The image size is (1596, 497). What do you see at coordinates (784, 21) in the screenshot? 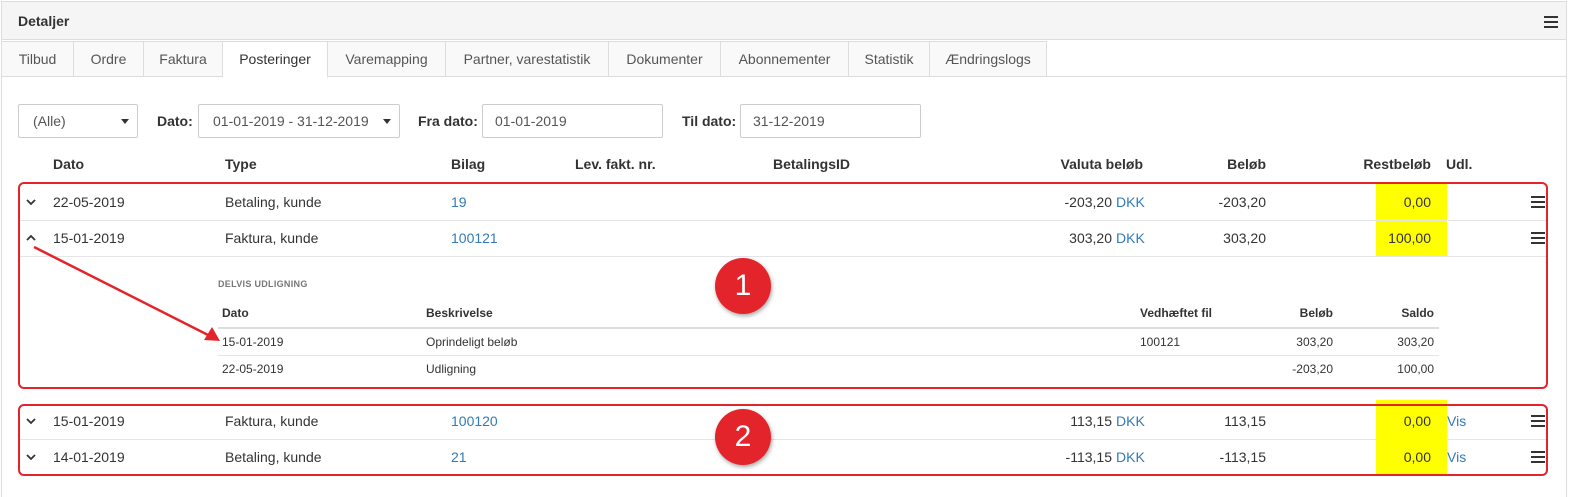
I see `panel-header: Detaljer` at bounding box center [784, 21].